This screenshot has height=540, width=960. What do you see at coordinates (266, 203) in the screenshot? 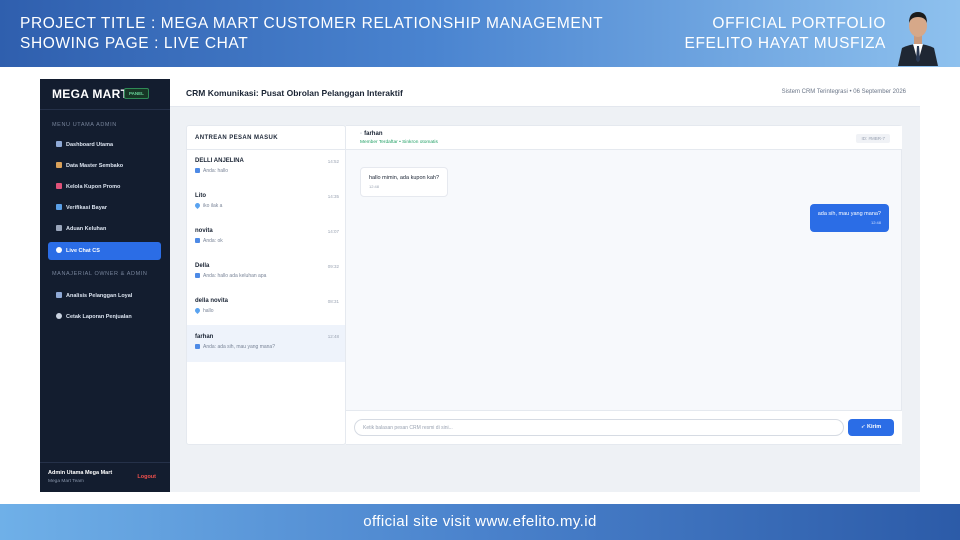
I see `queue-item: Lito 14:35 iko ilak a` at bounding box center [266, 203].